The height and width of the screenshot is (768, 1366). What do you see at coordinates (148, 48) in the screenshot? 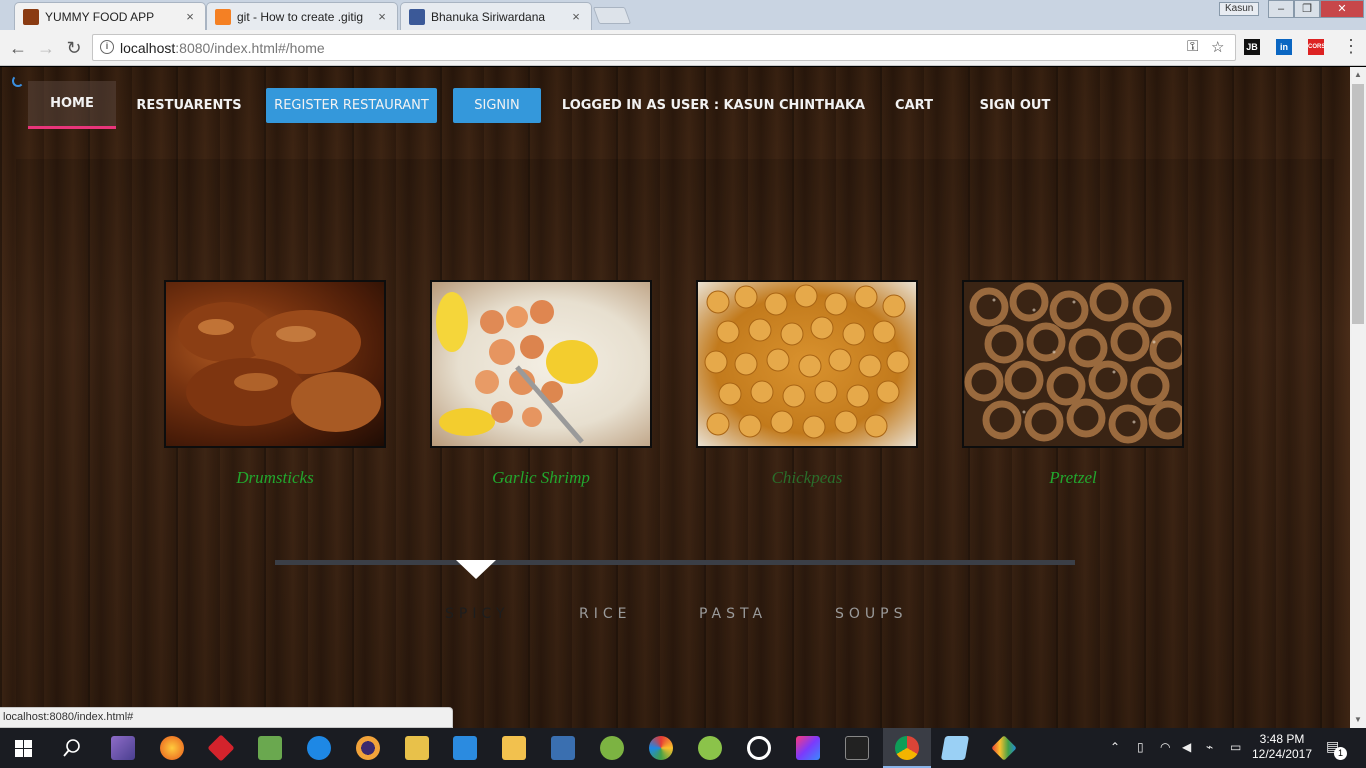
I see `url-host: localhost` at bounding box center [148, 48].